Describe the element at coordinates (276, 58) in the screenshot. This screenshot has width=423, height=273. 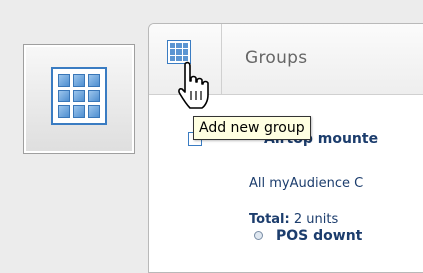
I see `panel-title: Groups` at that location.